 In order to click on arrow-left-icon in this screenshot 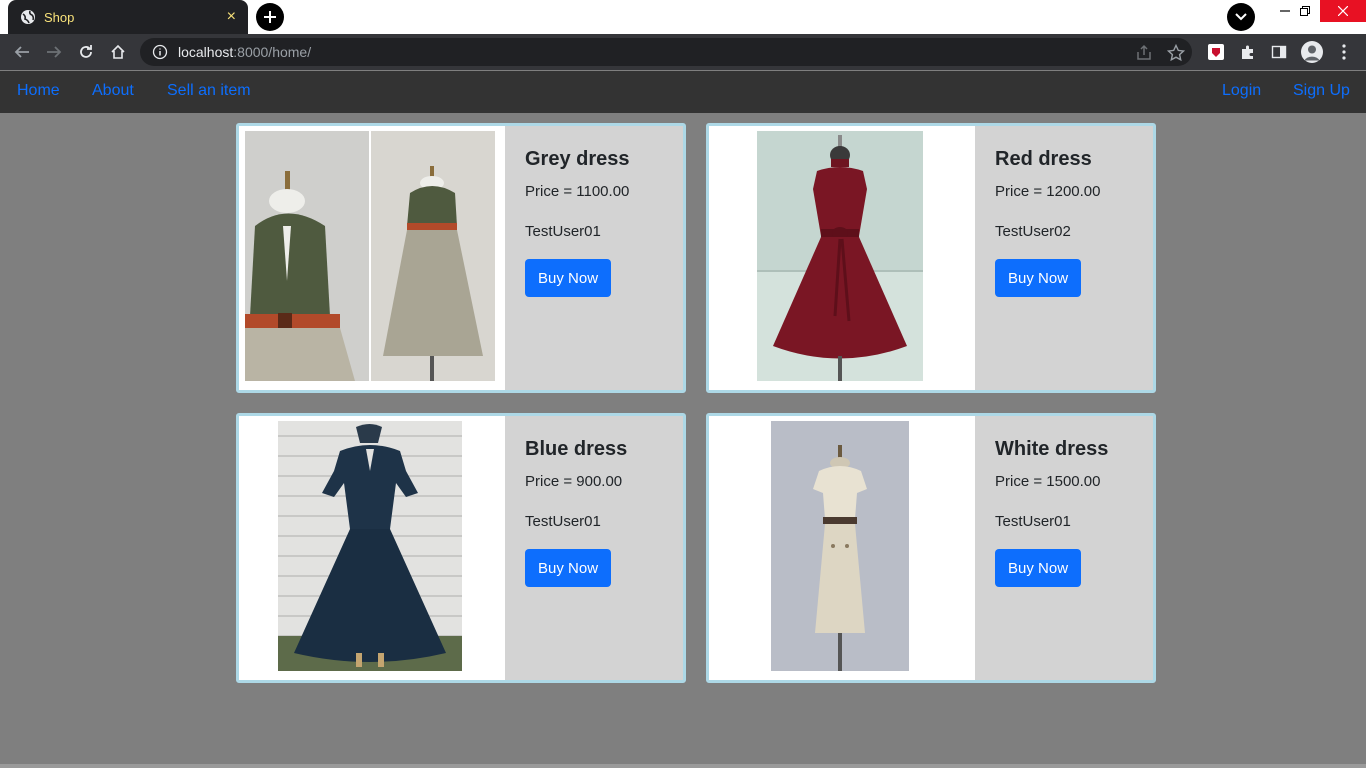, I will do `click(21, 52)`.